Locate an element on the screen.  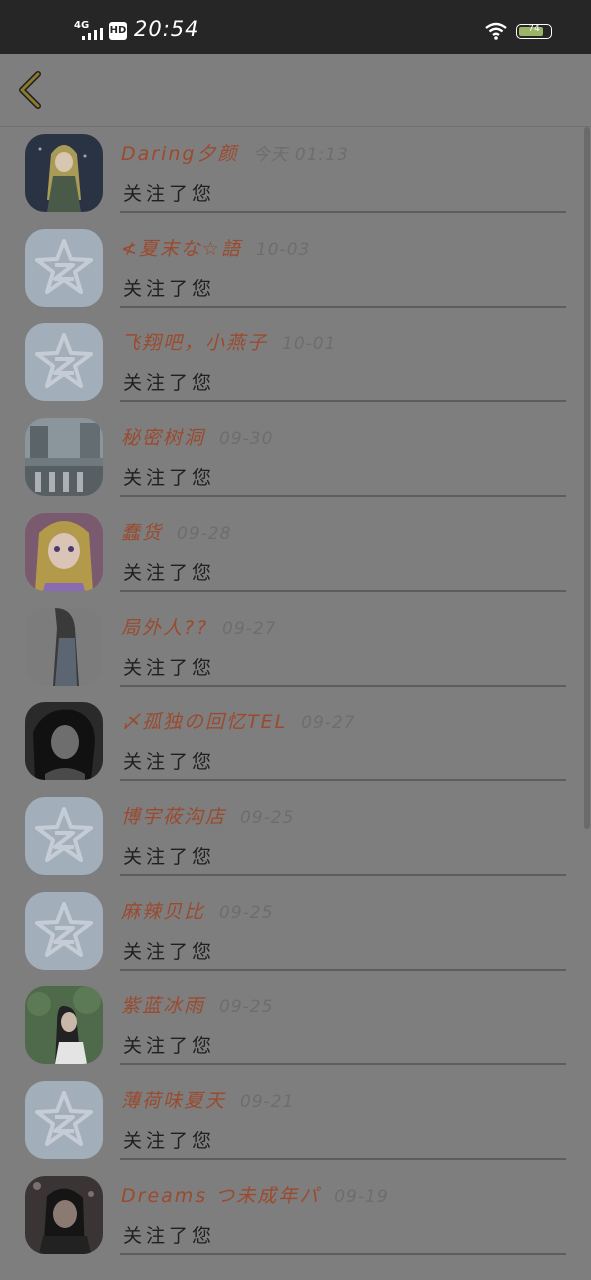
list-item: 〆孤独の回忆TEL 09-27 关注了您 is located at coordinates (295, 742).